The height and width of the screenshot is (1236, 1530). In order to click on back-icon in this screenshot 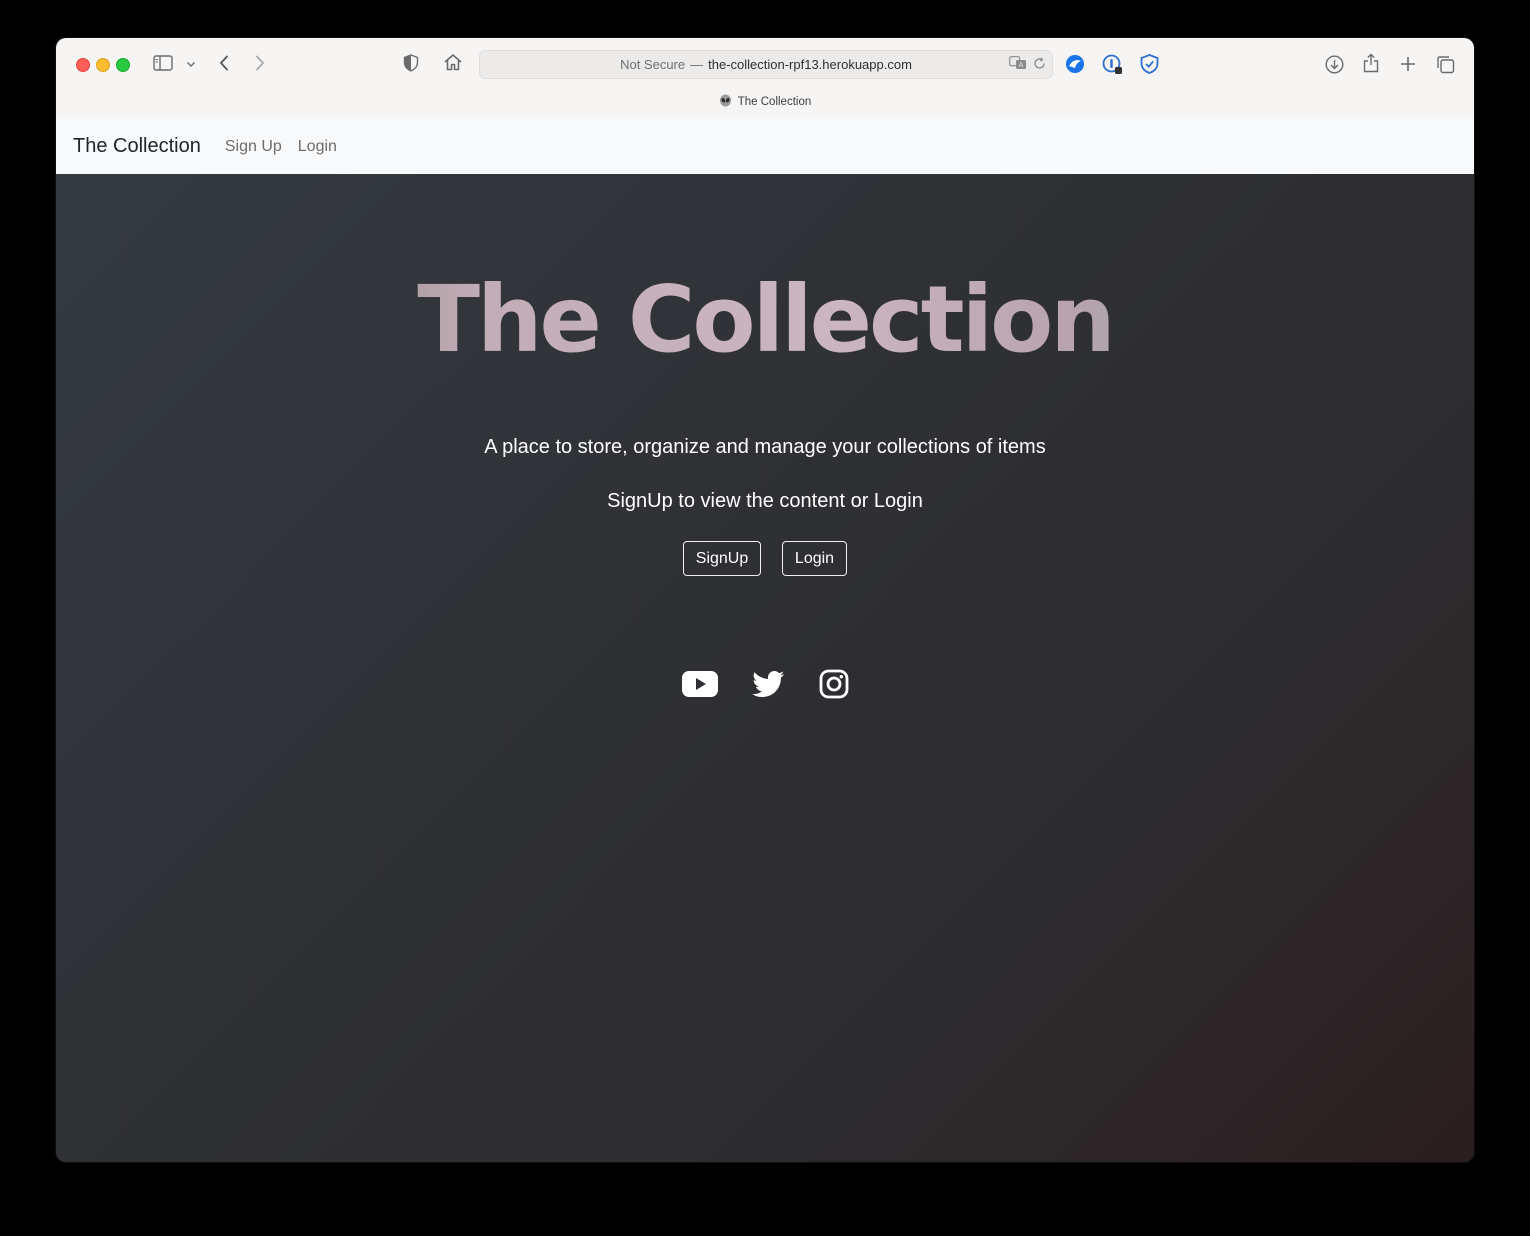, I will do `click(224, 63)`.